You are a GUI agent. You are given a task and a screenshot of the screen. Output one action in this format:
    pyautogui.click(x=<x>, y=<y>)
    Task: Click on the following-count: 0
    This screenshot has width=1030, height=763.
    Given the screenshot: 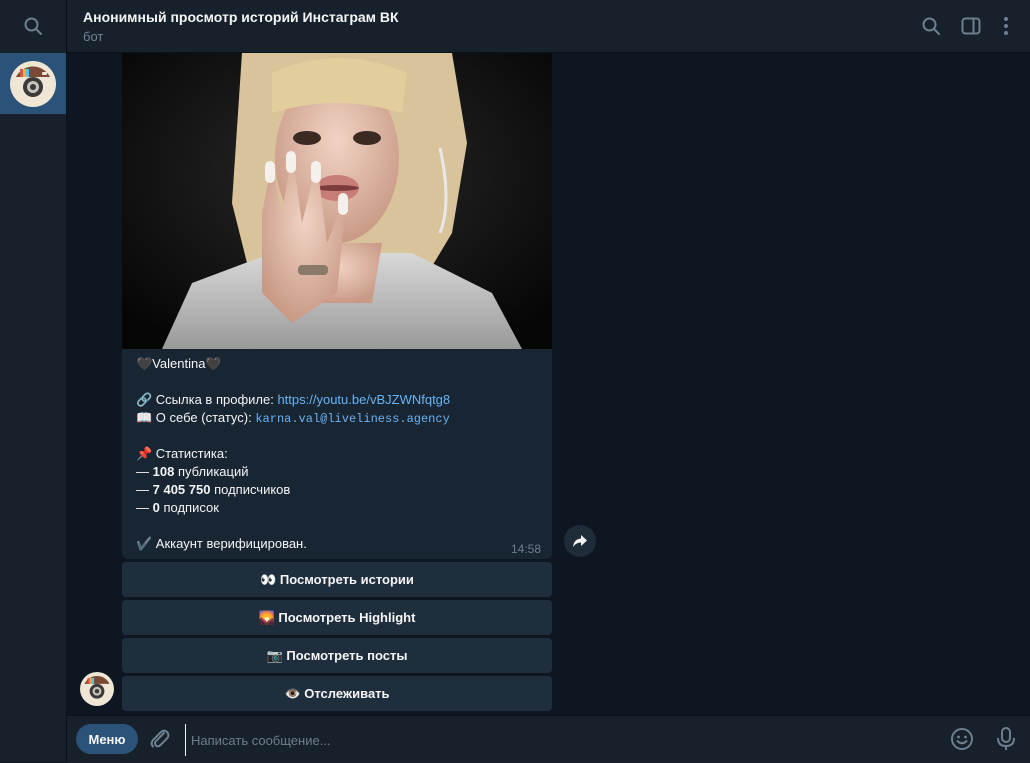 What is the action you would take?
    pyautogui.click(x=156, y=507)
    